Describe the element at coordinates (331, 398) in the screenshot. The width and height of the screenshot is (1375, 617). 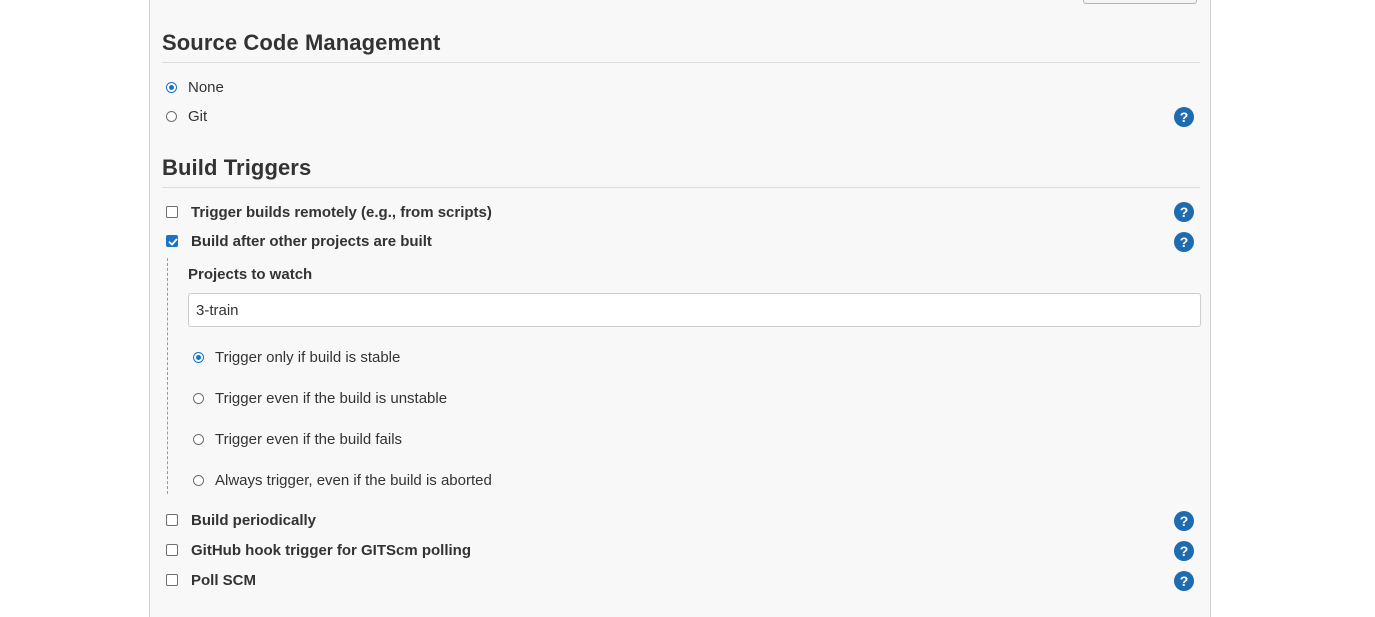
I see `trigger-unstable-label: Trigger even if the build is unstable` at that location.